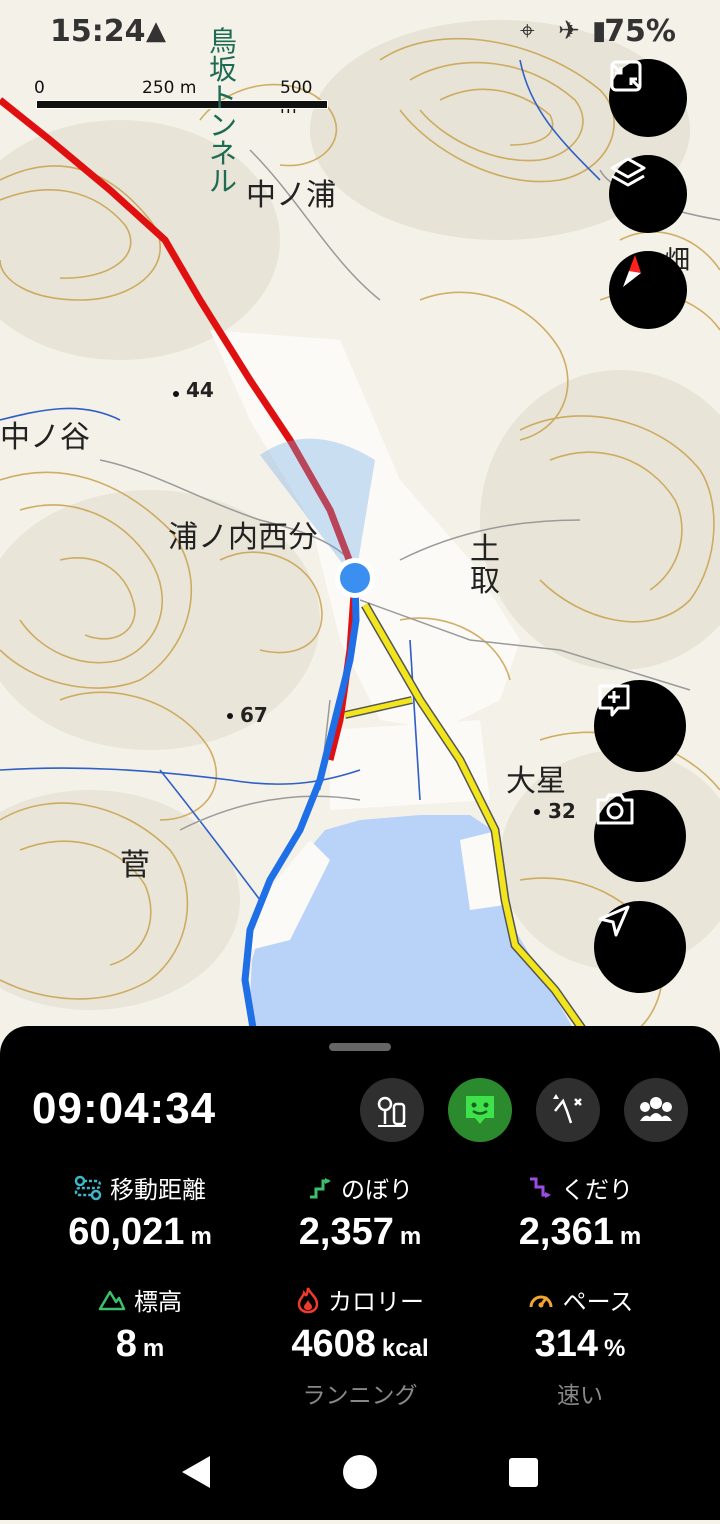  What do you see at coordinates (360, 32) in the screenshot?
I see `status-bar: 15:24 ▲ ⌖ ✈ ▮ 75%` at bounding box center [360, 32].